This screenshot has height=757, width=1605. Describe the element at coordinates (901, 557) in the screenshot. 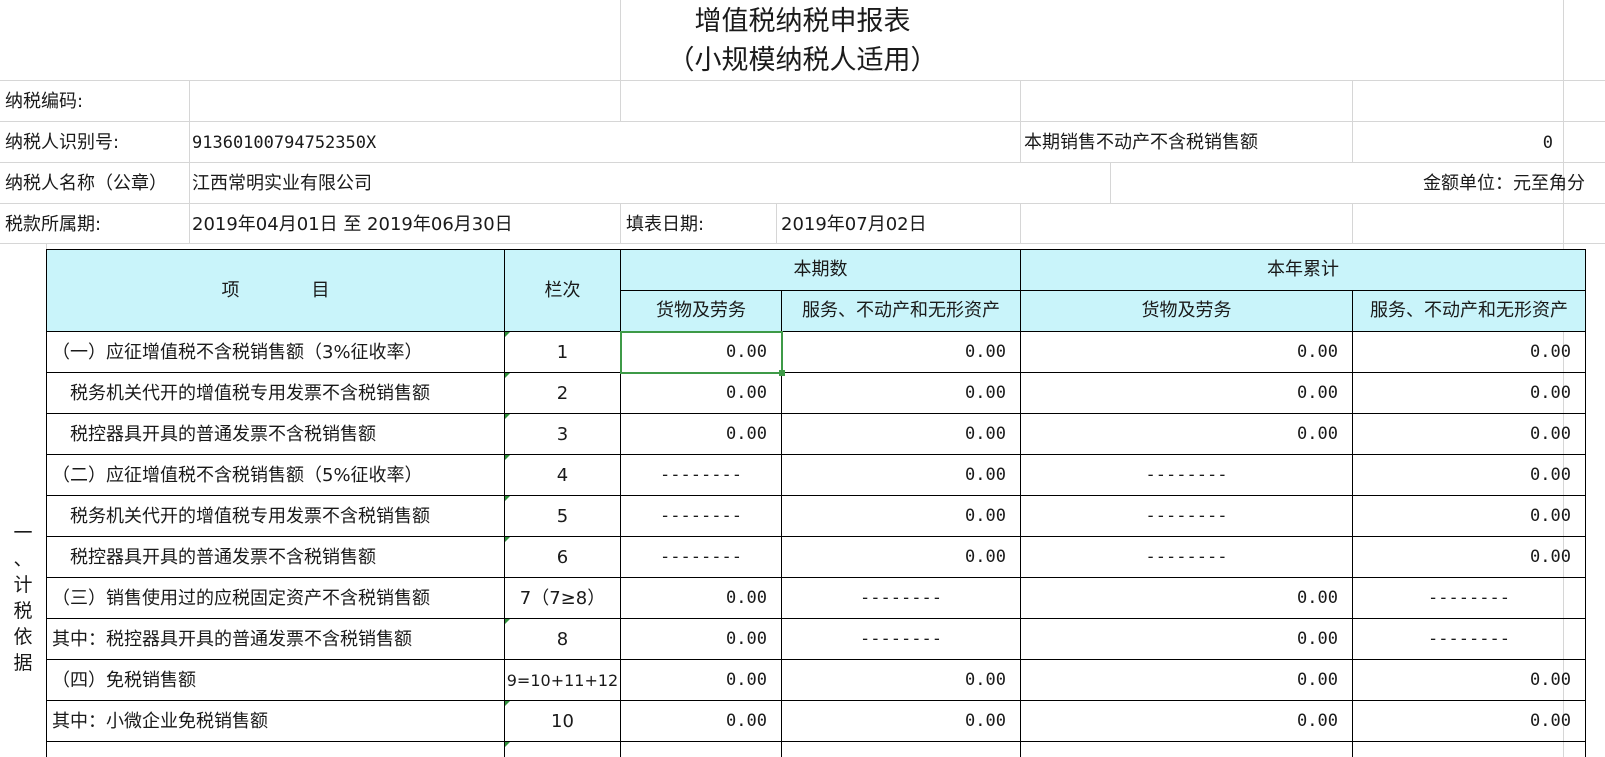

I see `cell-r6-current-services: 0.00` at that location.